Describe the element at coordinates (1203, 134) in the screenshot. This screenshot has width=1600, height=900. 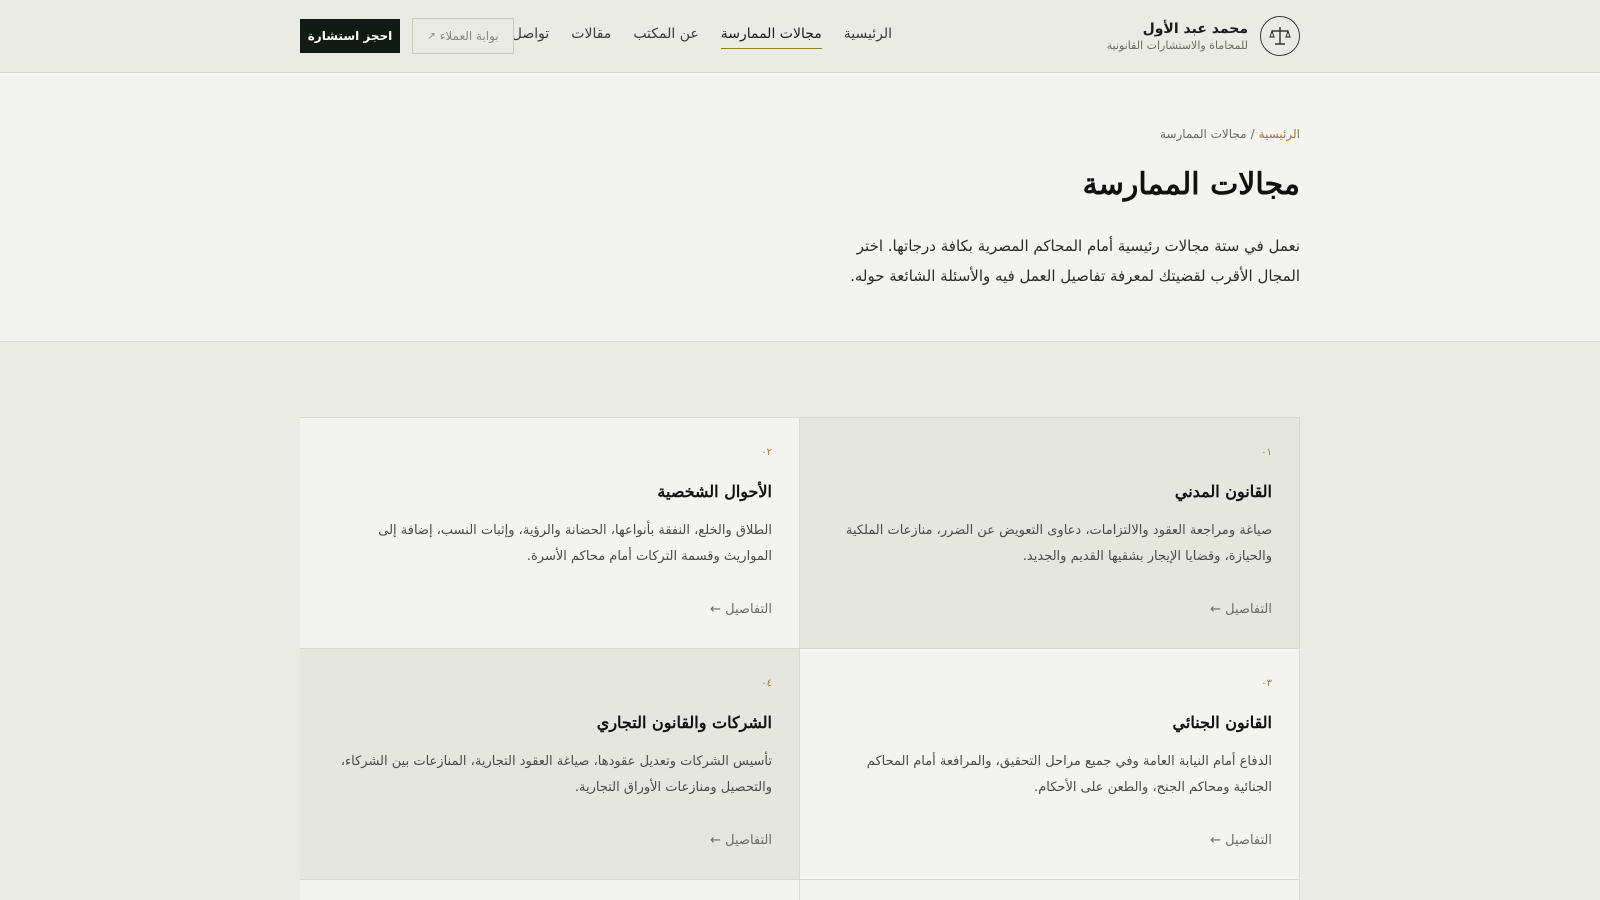
I see `breadcrumb-current: مجالات الممارسة` at that location.